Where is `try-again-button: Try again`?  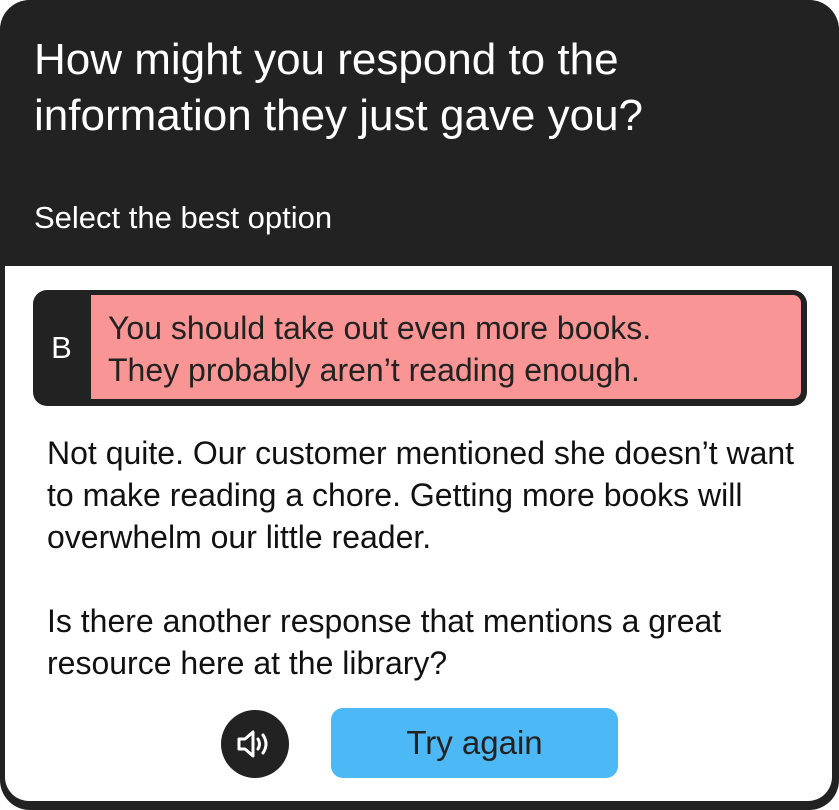 try-again-button: Try again is located at coordinates (474, 743).